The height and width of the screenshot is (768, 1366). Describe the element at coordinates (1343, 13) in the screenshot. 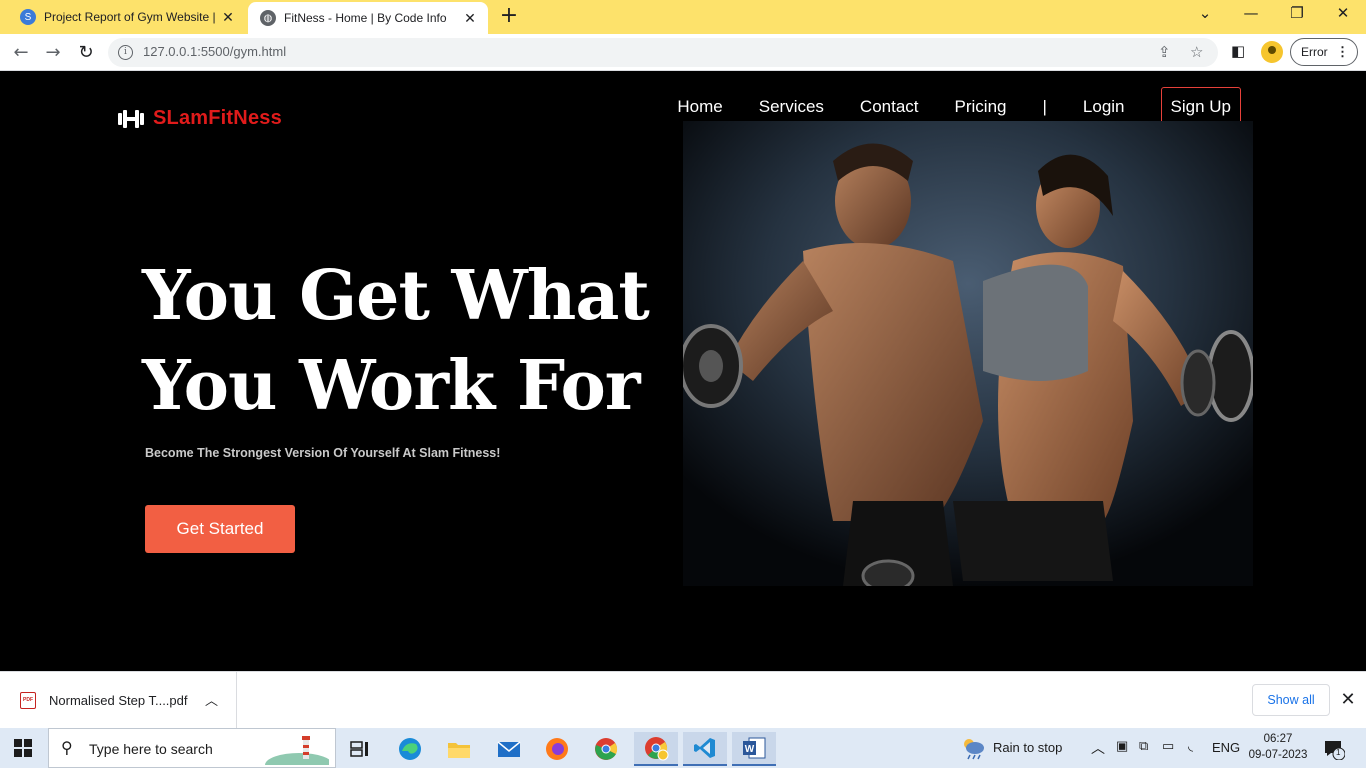

I see `close-window-icon: ✕` at that location.